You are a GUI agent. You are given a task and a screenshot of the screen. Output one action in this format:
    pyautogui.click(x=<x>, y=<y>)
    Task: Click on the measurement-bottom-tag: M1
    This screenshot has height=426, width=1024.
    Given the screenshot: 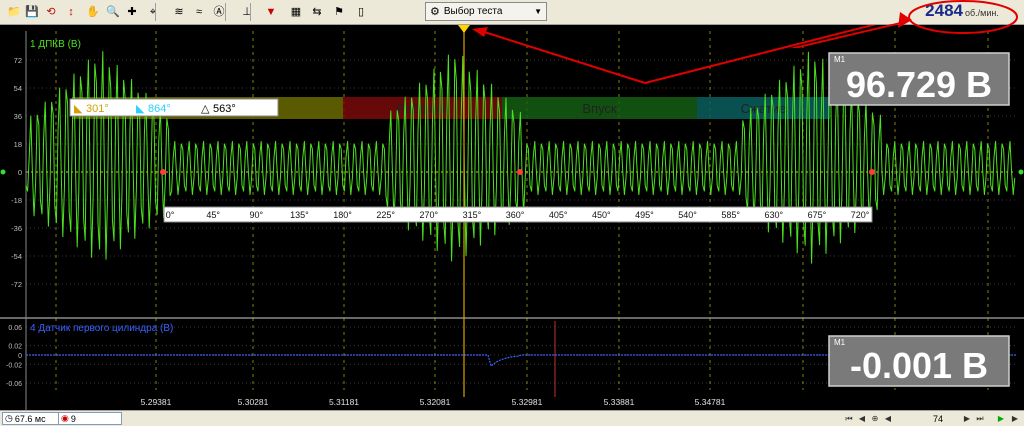 What is the action you would take?
    pyautogui.click(x=840, y=342)
    